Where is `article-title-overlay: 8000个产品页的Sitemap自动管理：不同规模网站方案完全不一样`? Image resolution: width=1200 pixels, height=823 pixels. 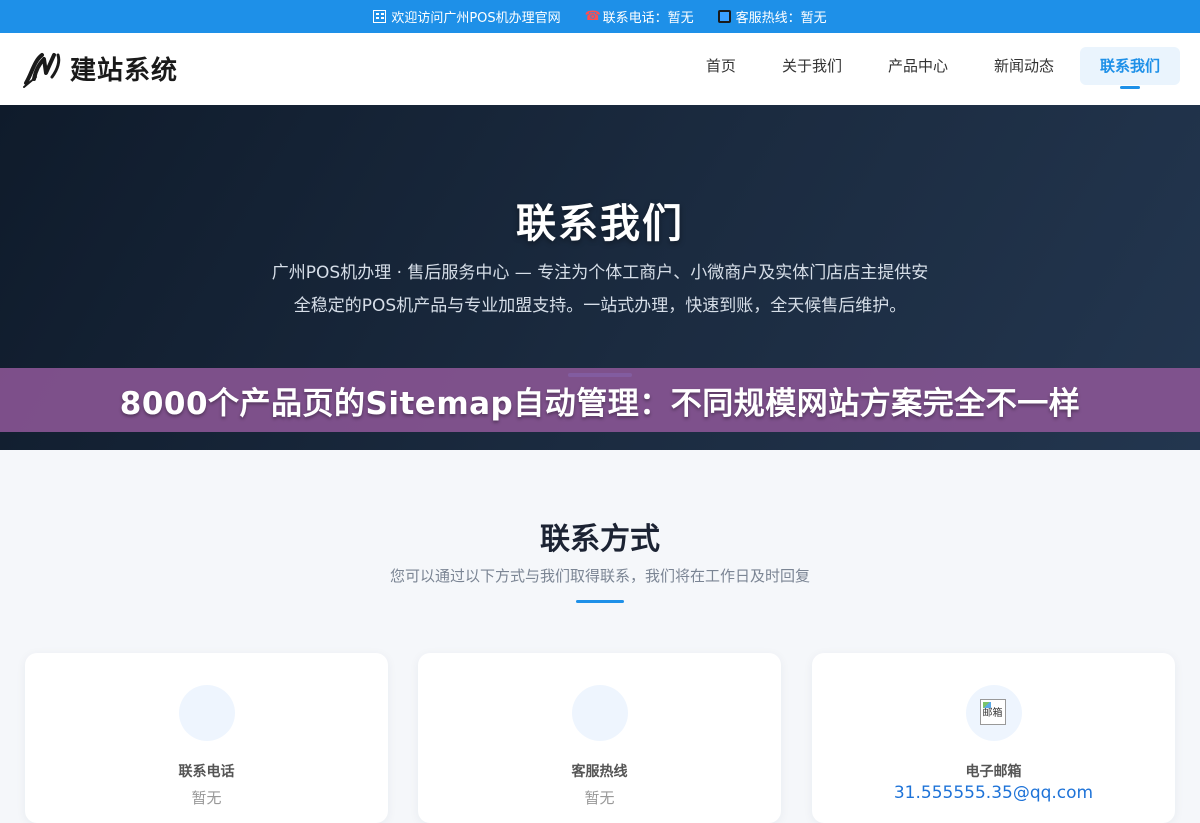 article-title-overlay: 8000个产品页的Sitemap自动管理：不同规模网站方案完全不一样 is located at coordinates (600, 400).